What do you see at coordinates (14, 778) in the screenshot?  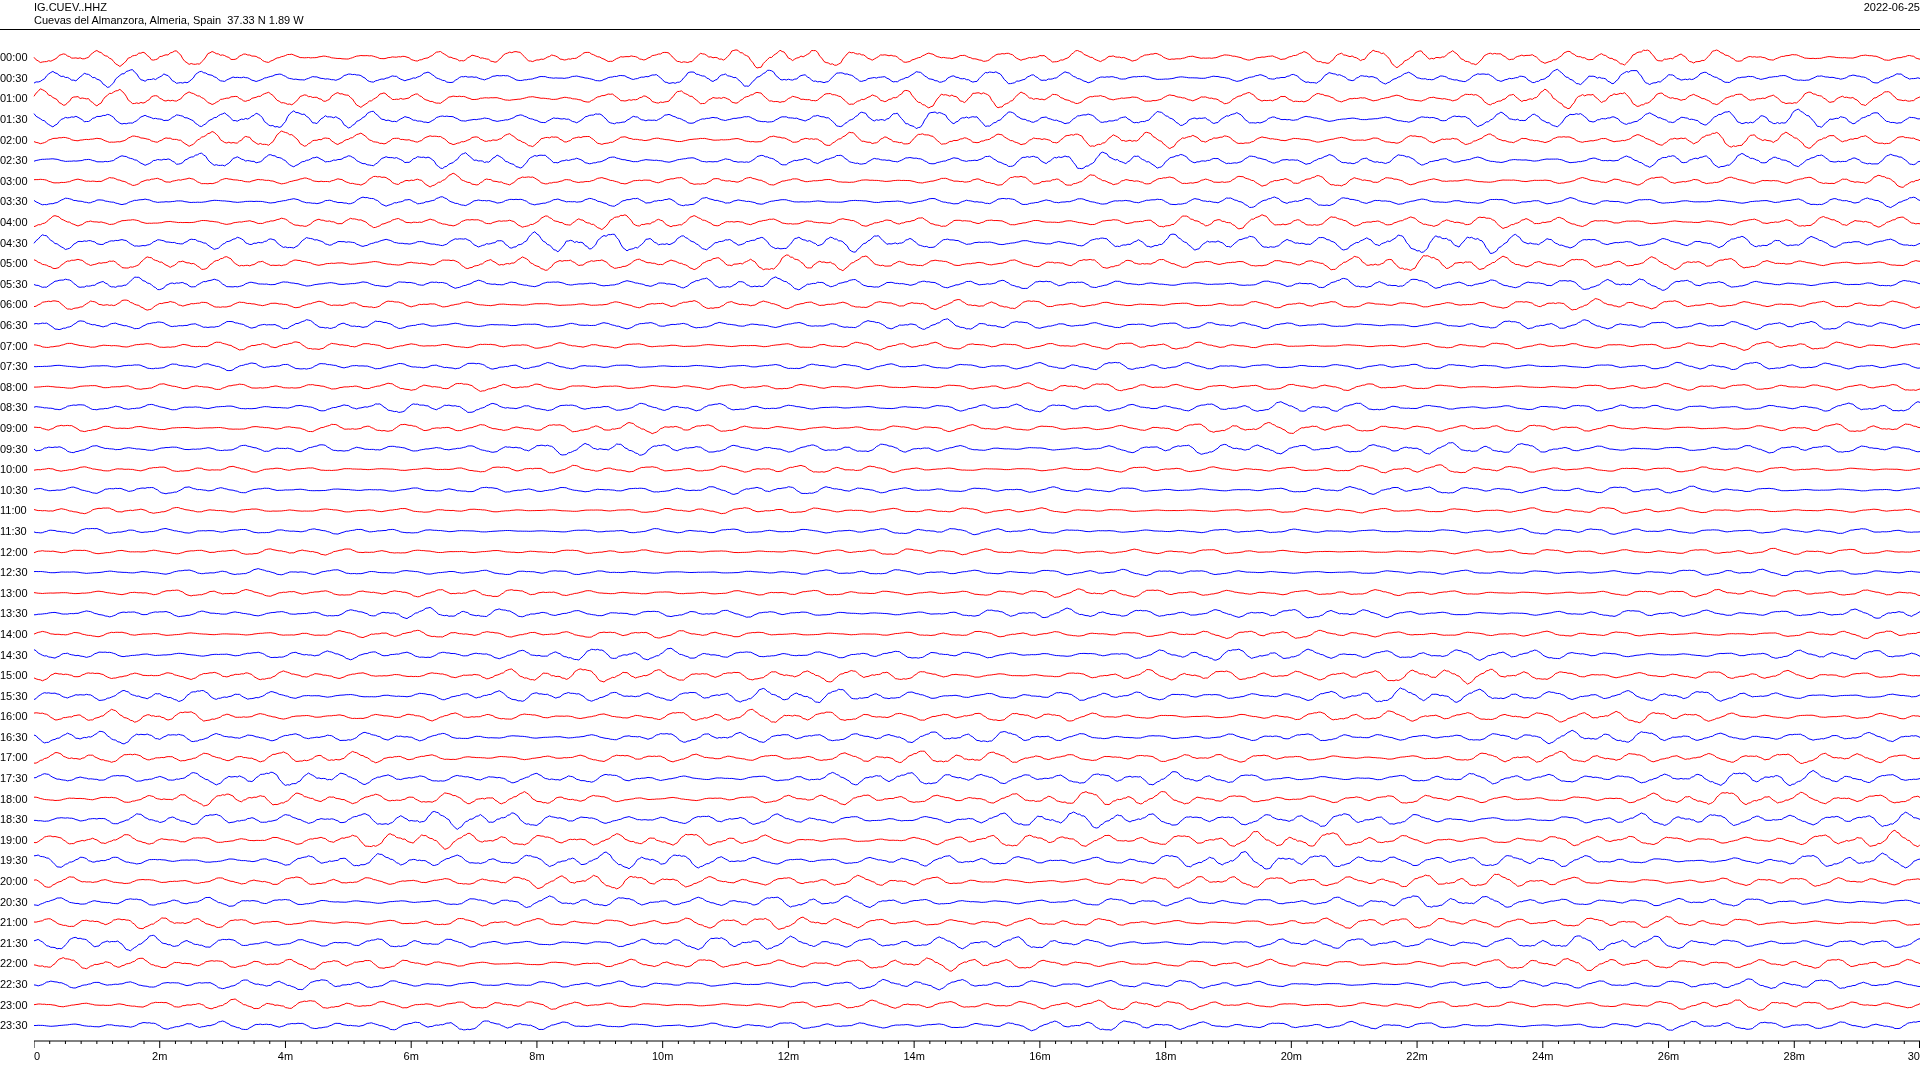 I see `time-label: 17:30` at bounding box center [14, 778].